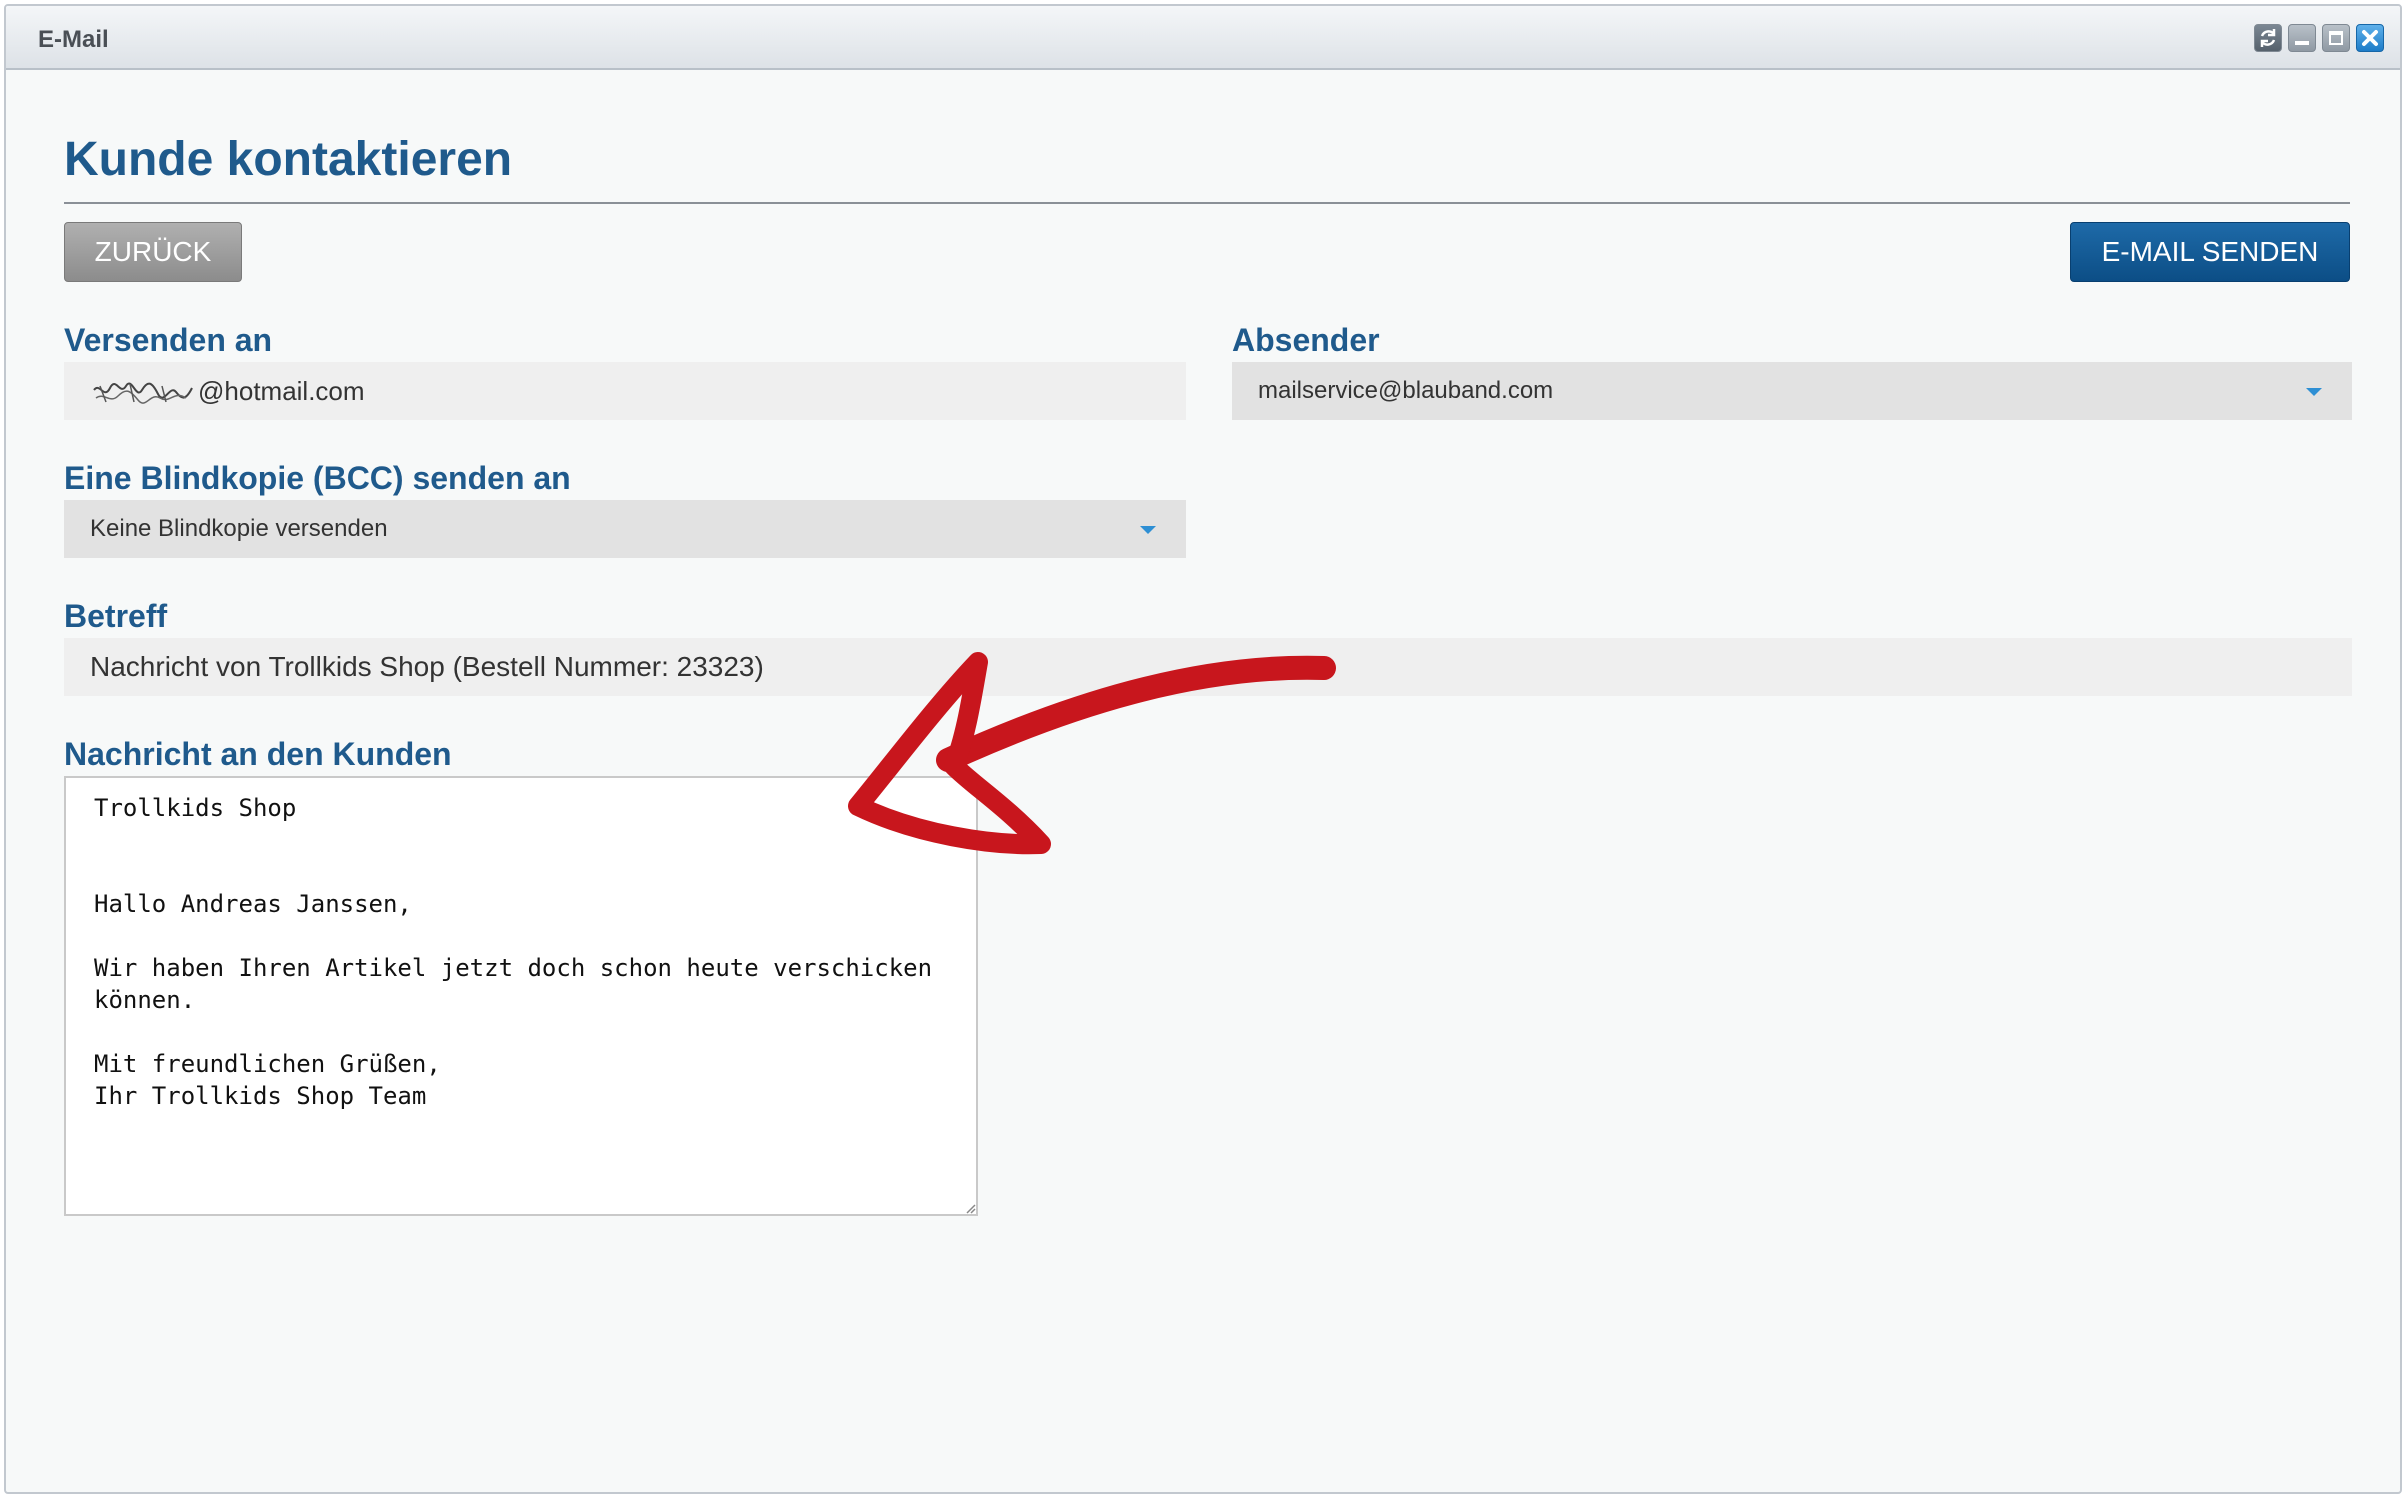 This screenshot has height=1500, width=2408. I want to click on resize-handle-icon, so click(970, 1208).